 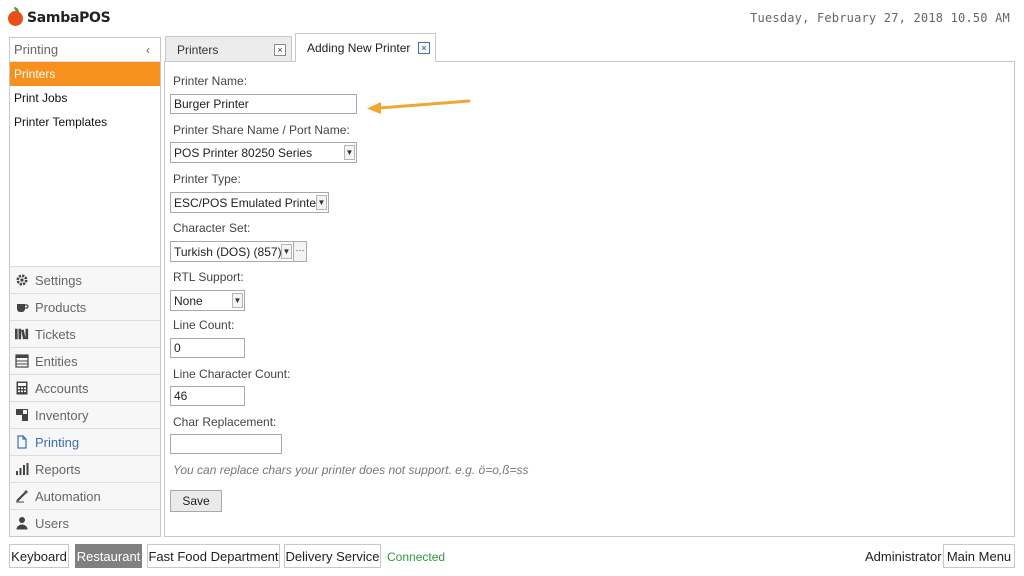 I want to click on document-icon, so click(x=22, y=442).